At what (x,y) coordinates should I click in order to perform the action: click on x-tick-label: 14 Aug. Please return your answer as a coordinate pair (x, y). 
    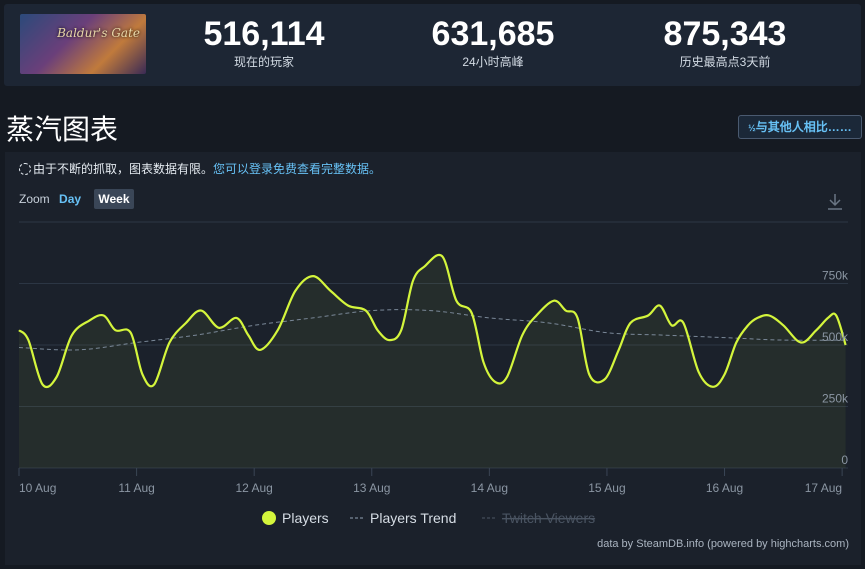
    Looking at the image, I should click on (489, 488).